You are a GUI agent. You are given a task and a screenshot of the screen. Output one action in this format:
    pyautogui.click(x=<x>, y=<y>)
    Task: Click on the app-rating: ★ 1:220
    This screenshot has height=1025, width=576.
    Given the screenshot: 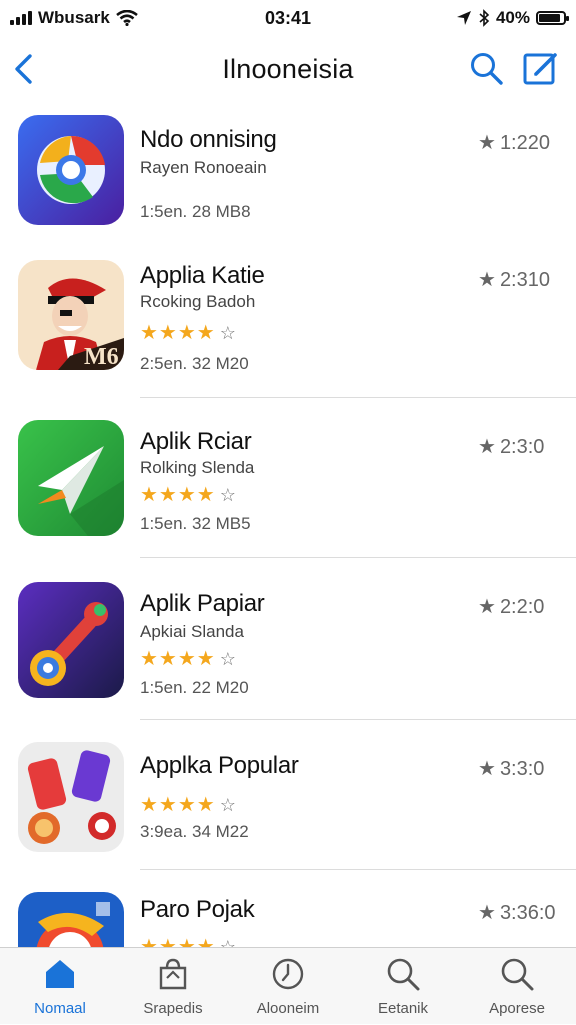 What is the action you would take?
    pyautogui.click(x=514, y=142)
    